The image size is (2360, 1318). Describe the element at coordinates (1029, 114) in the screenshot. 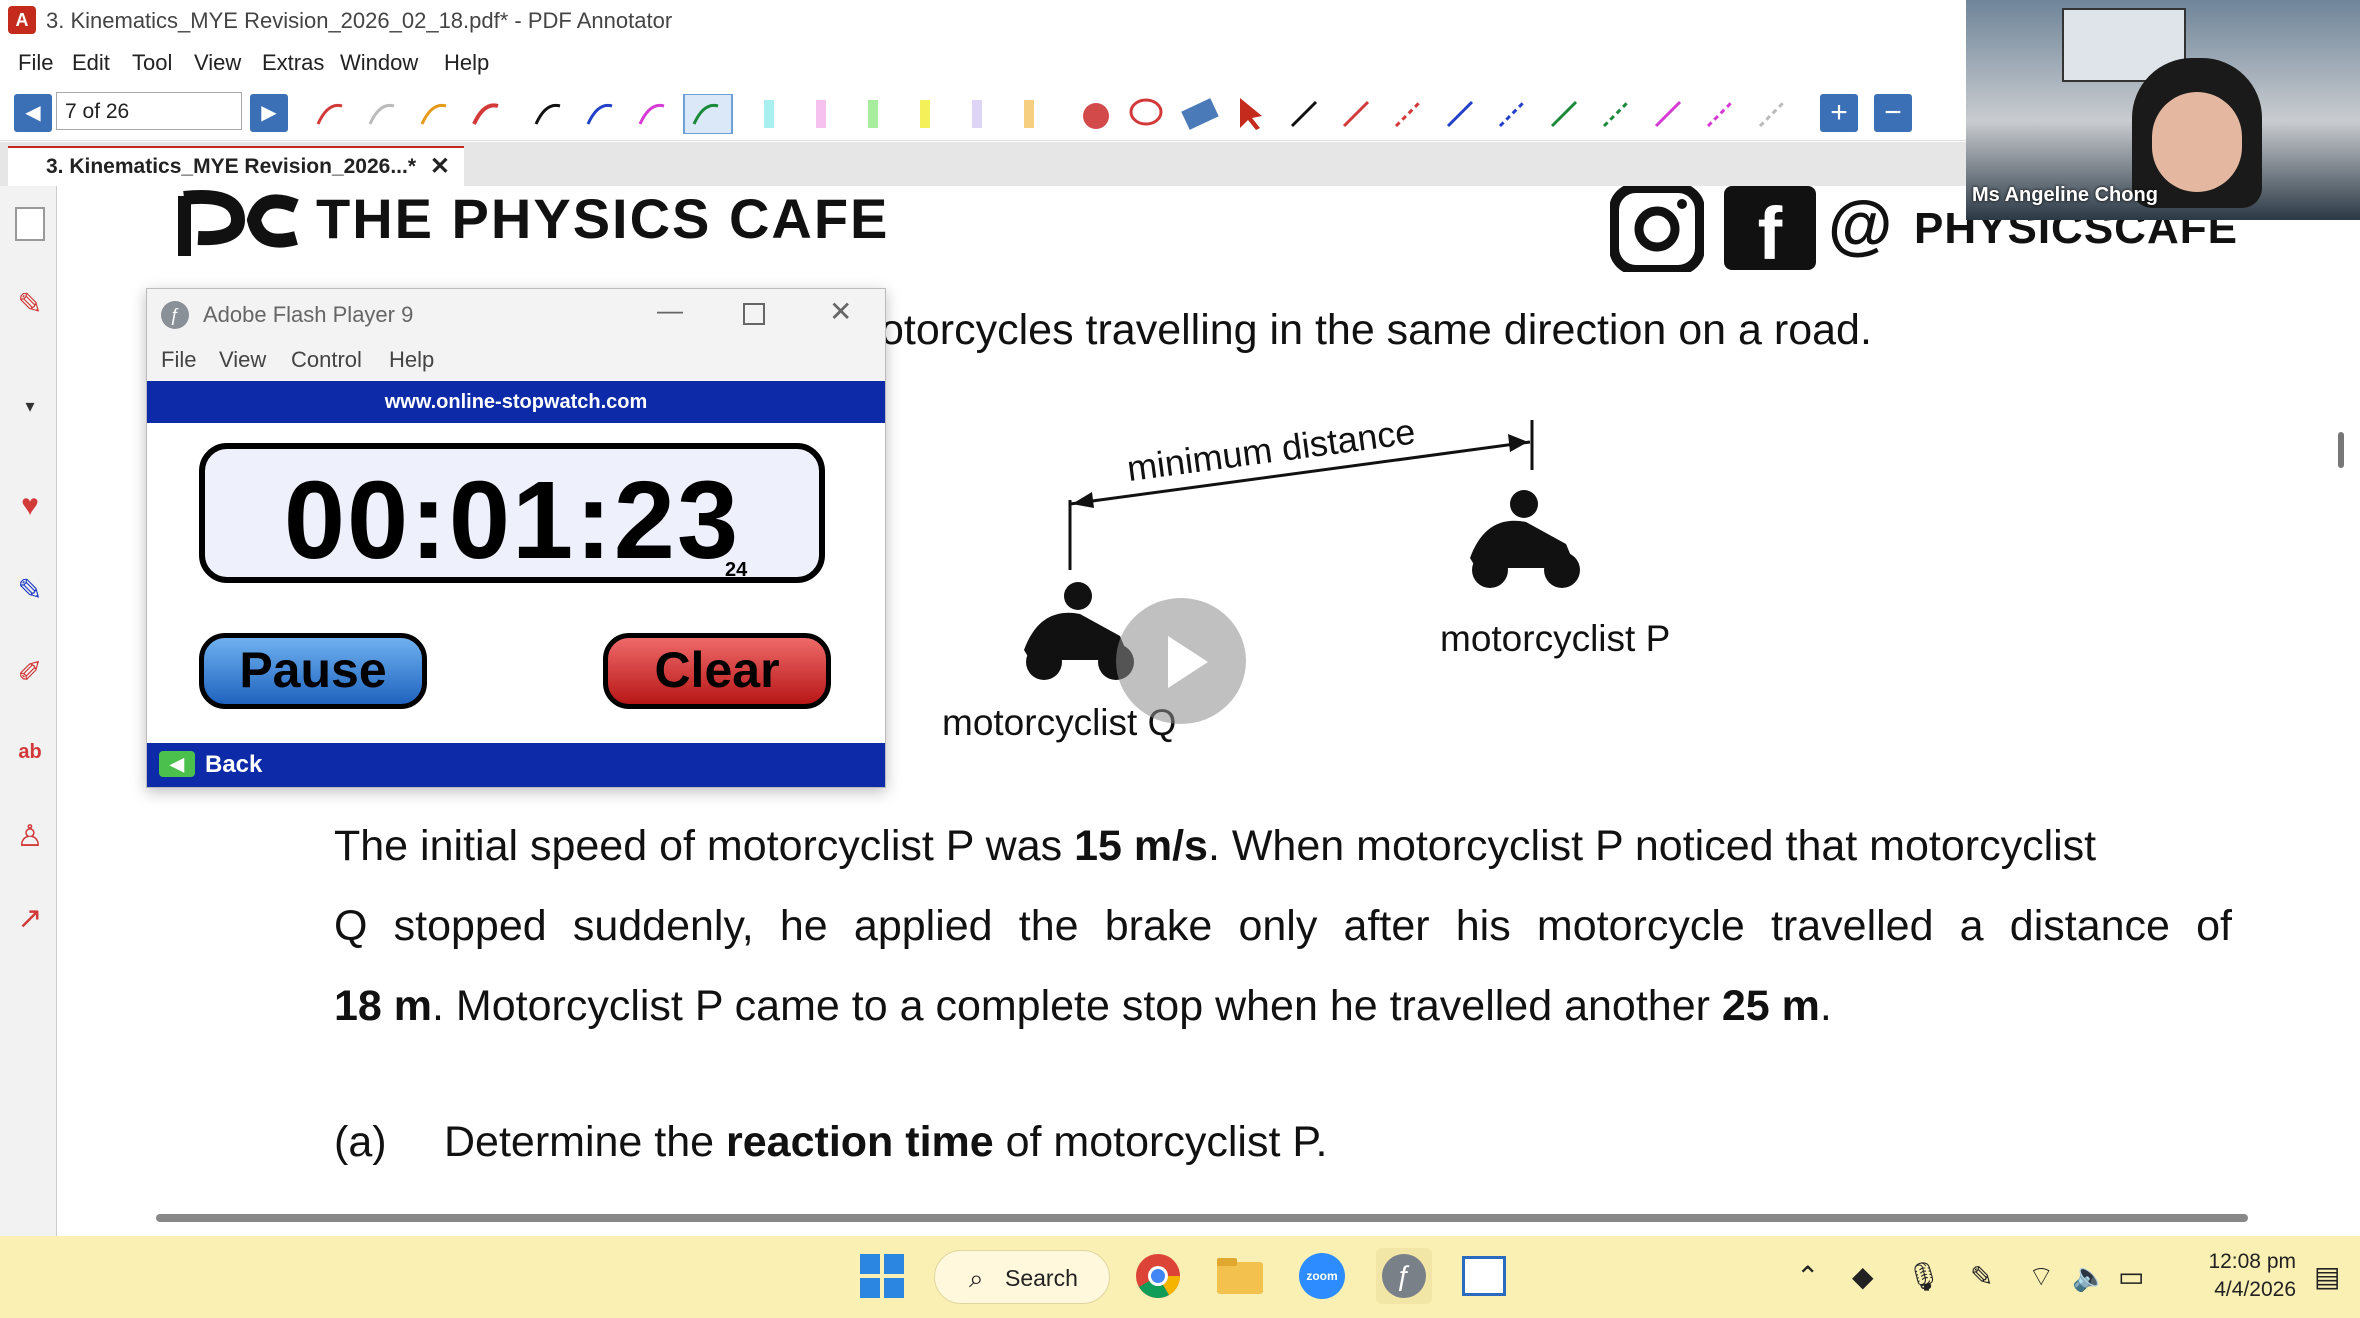

I see `highlighter-orange-icon` at that location.